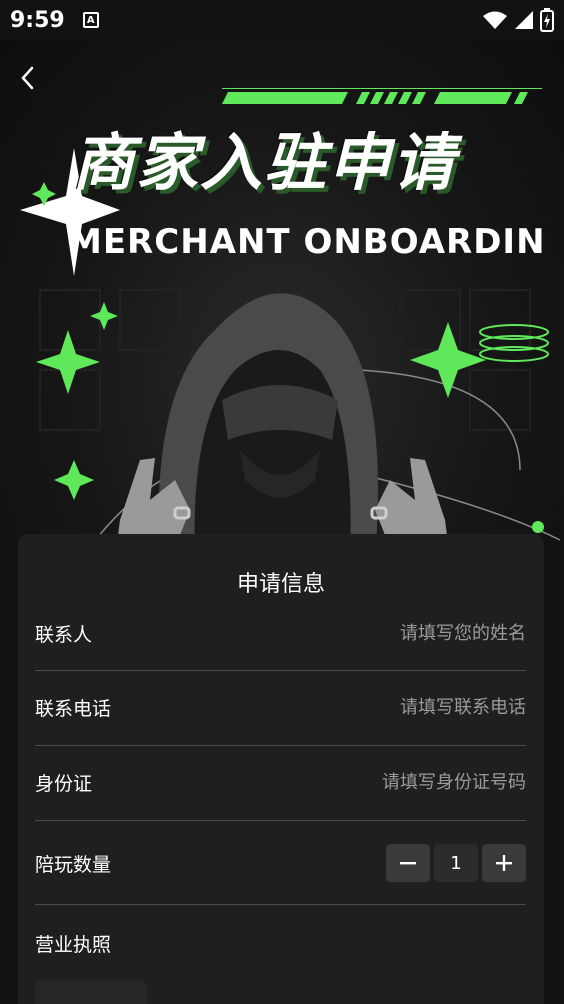  I want to click on form-row-phone: 联系电话, so click(280, 707).